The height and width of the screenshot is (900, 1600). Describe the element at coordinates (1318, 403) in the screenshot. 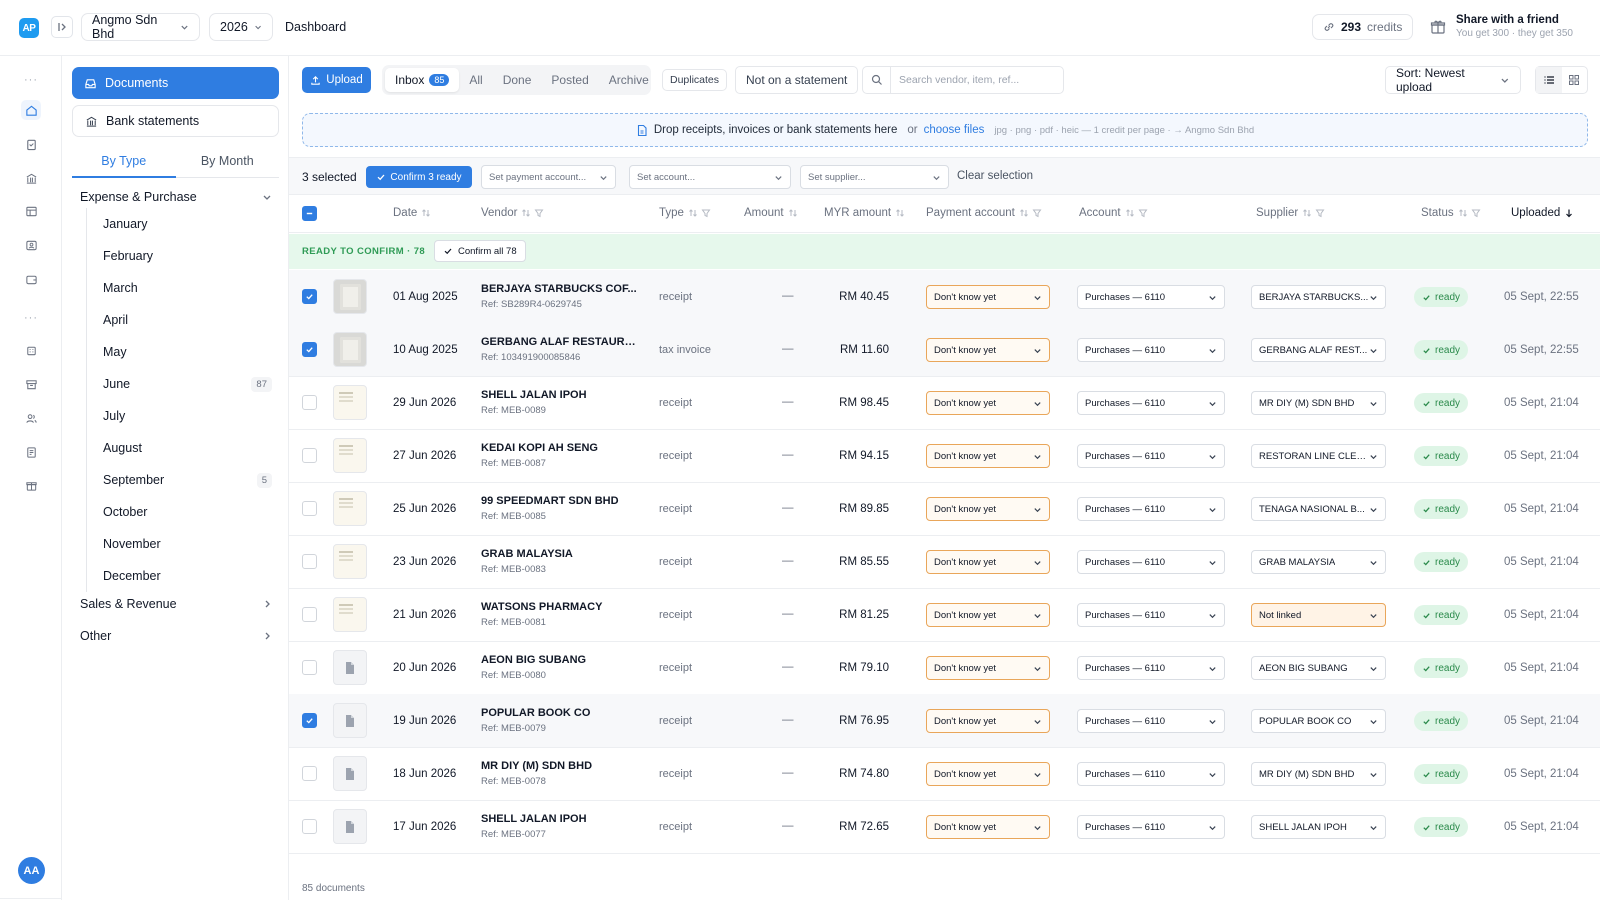

I see `supplier-select: MR DIY (M) SDN BHD` at that location.